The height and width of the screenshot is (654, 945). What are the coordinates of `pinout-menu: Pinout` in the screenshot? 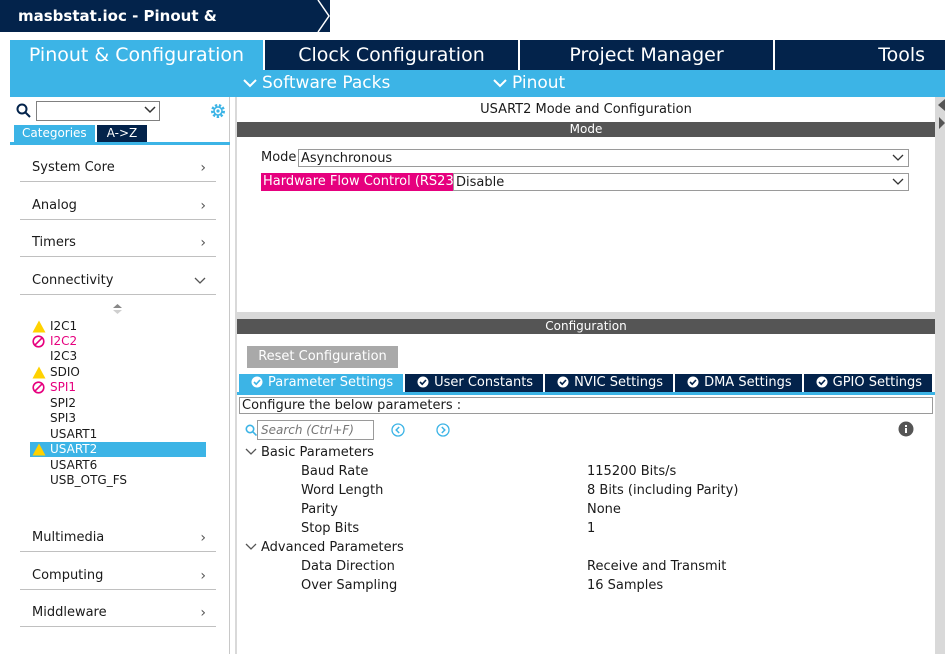 It's located at (529, 83).